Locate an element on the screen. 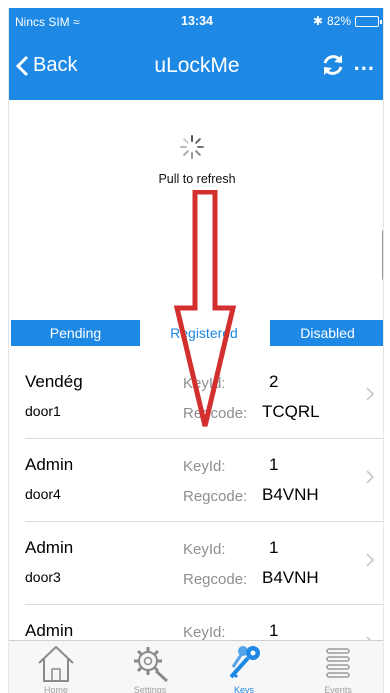  status-bar: Nincs SIM ≈ 13:34 ✱ 82% is located at coordinates (196, 22).